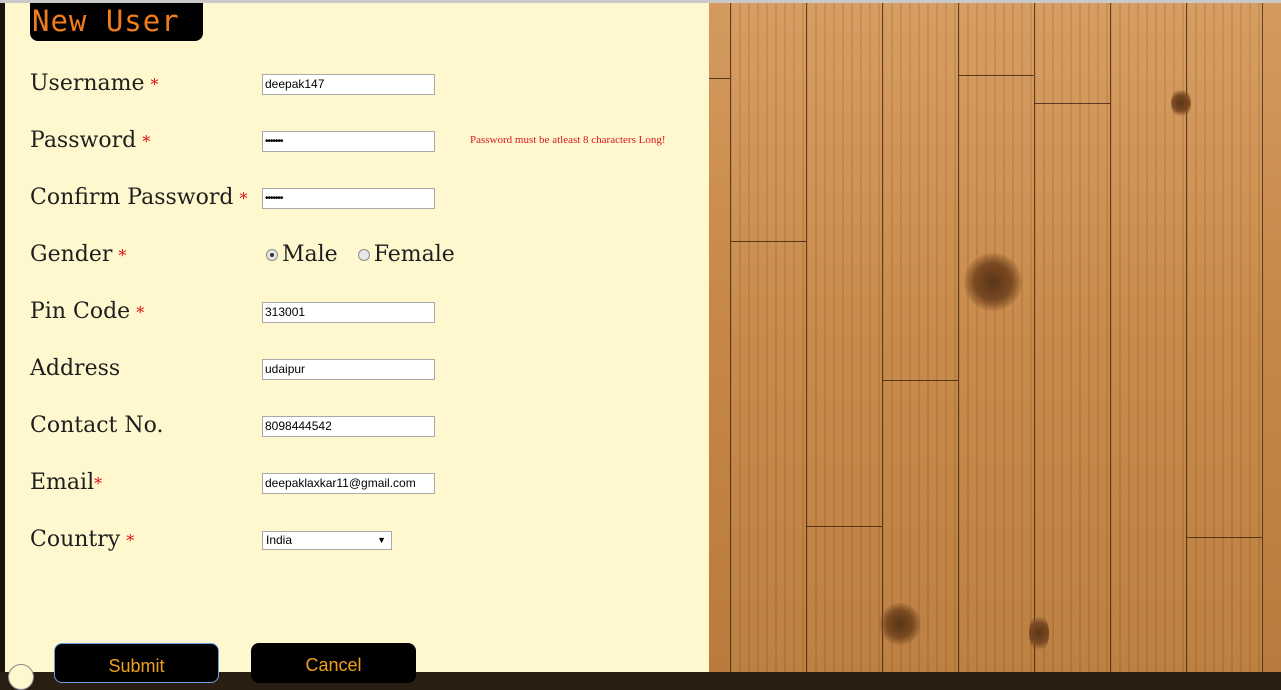  Describe the element at coordinates (97, 425) in the screenshot. I see `contact-no-label: Contact No.` at that location.